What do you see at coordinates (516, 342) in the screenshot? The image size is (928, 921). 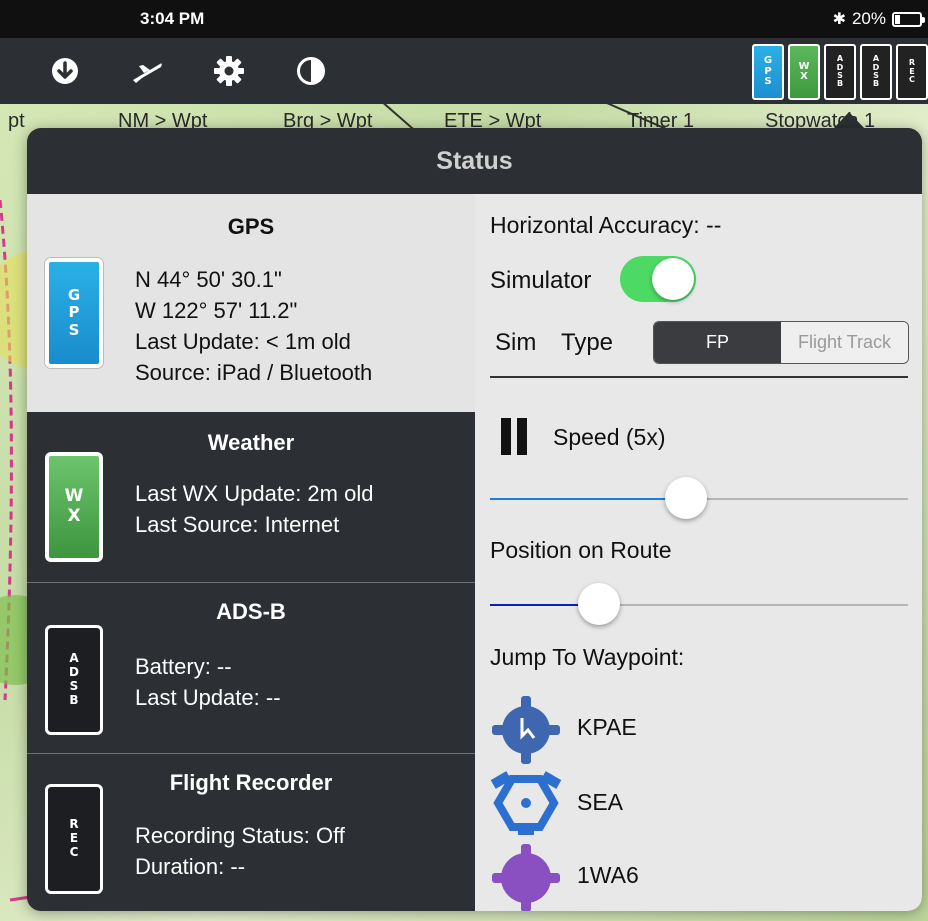 I see `sim-label: Sim` at bounding box center [516, 342].